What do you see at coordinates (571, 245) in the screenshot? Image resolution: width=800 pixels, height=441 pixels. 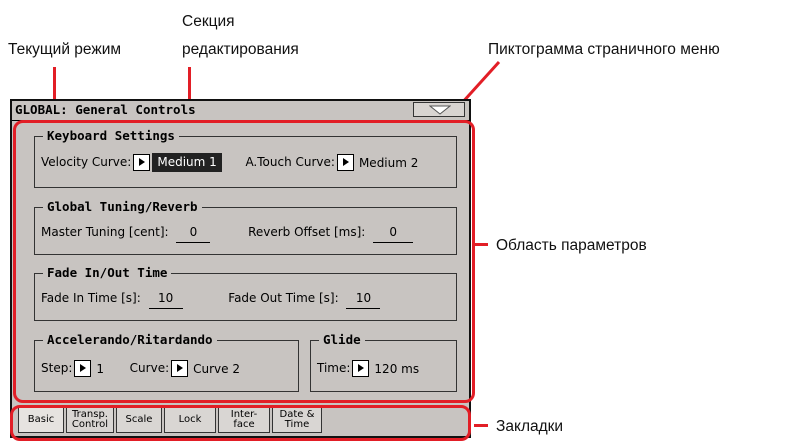 I see `parameters-area-label: Область параметров` at bounding box center [571, 245].